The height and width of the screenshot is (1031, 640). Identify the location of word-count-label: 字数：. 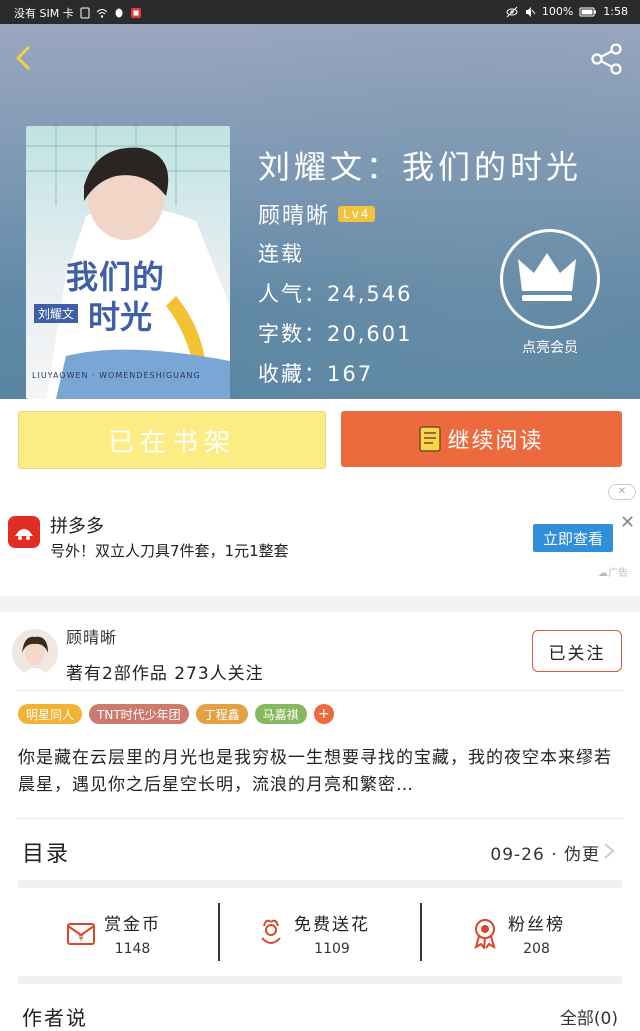
(292, 334).